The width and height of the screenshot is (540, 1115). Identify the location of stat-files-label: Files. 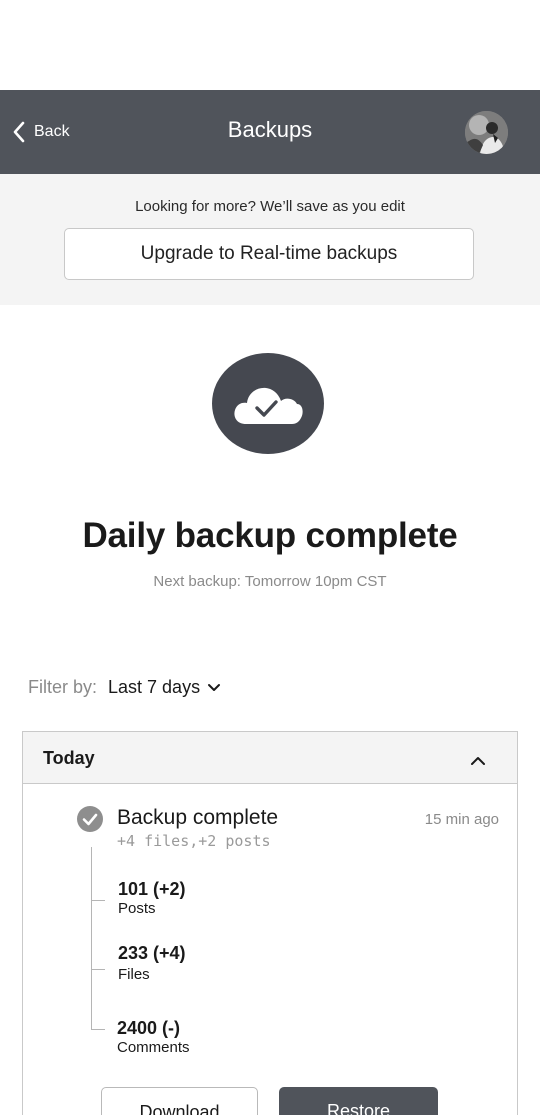
(134, 974).